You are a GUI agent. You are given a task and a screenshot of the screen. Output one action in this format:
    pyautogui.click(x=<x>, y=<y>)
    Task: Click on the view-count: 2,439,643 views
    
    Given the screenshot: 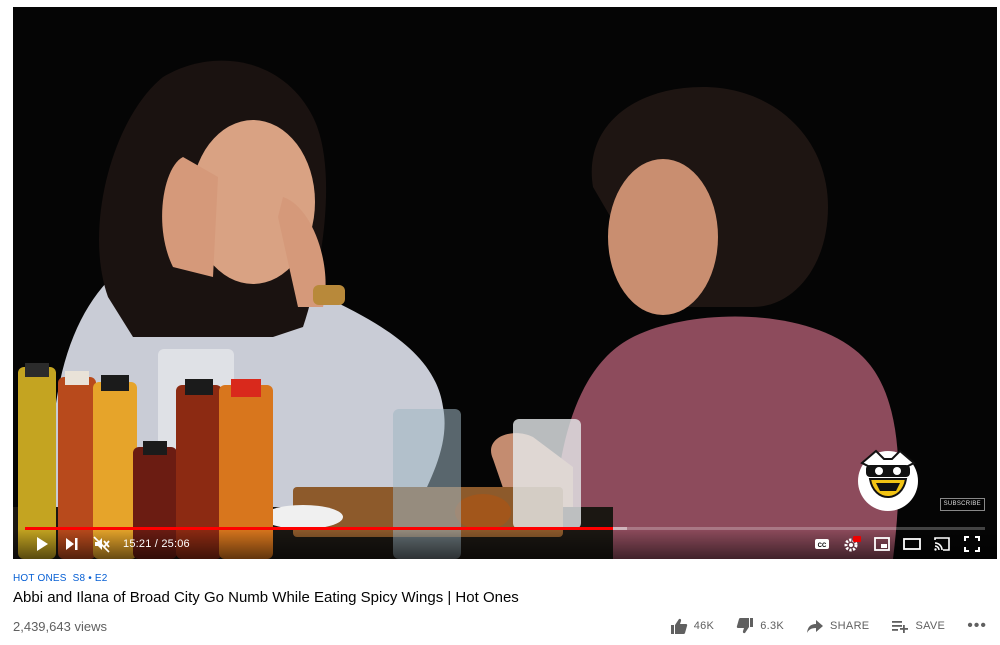 What is the action you would take?
    pyautogui.click(x=60, y=626)
    